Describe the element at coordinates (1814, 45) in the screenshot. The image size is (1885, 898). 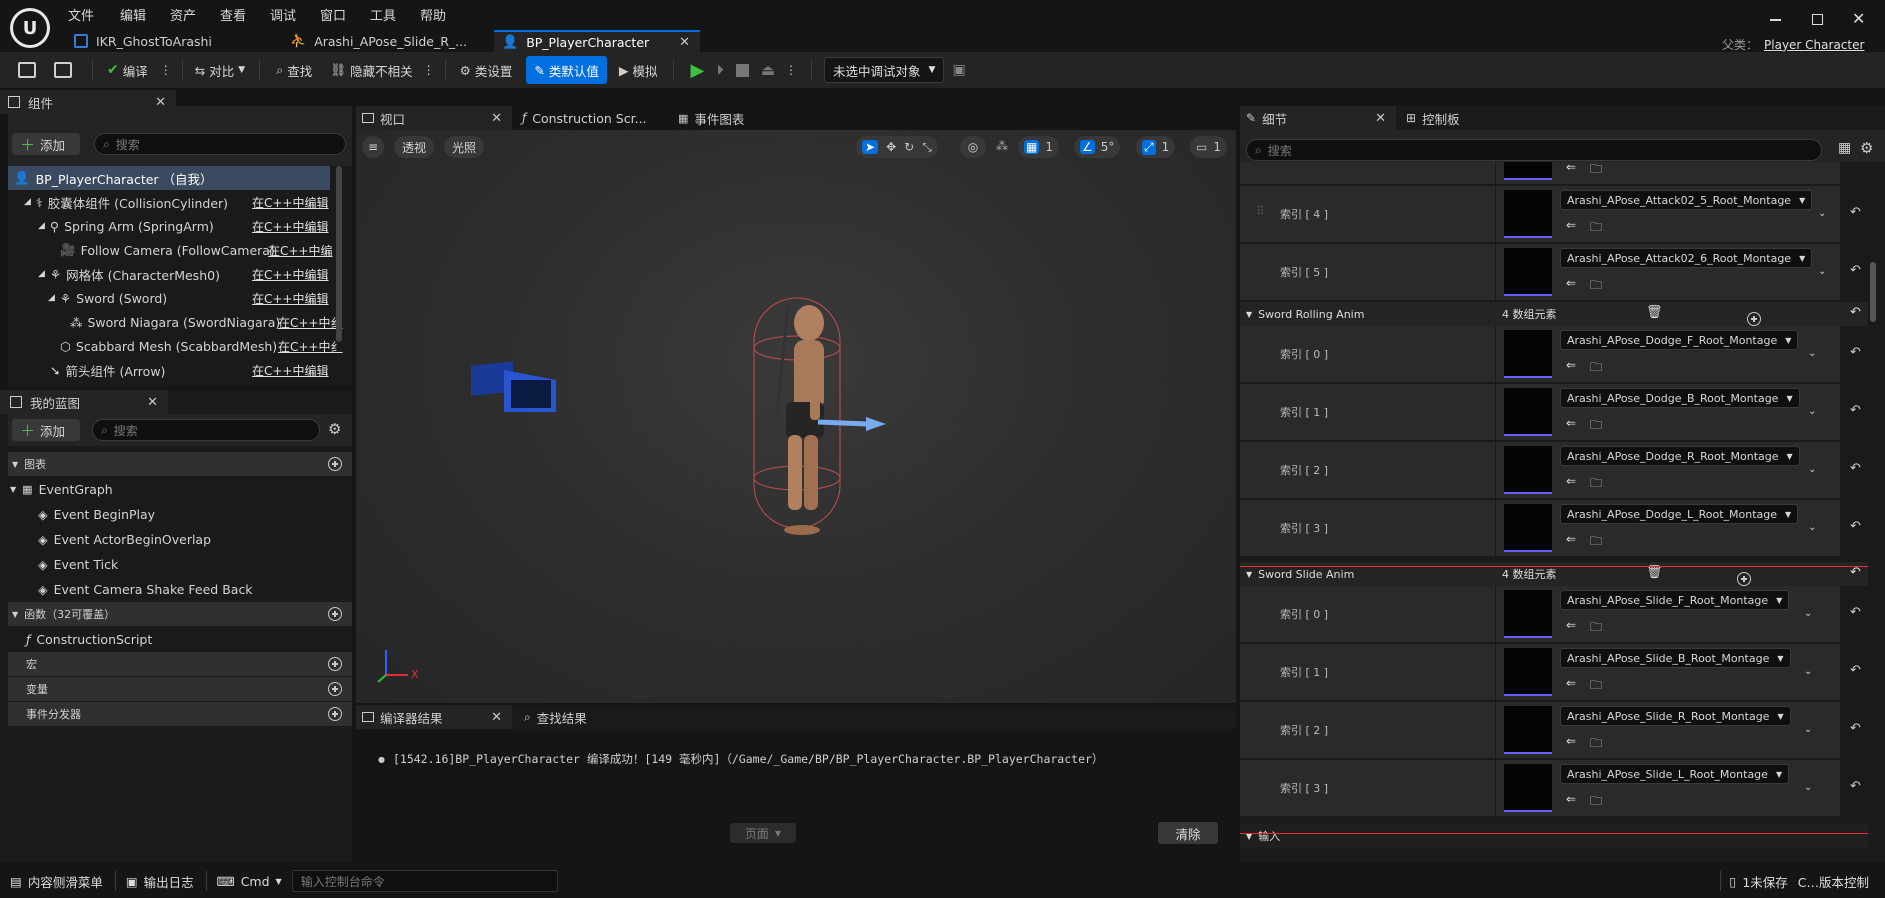
I see `parent-class-link: Player Character` at that location.